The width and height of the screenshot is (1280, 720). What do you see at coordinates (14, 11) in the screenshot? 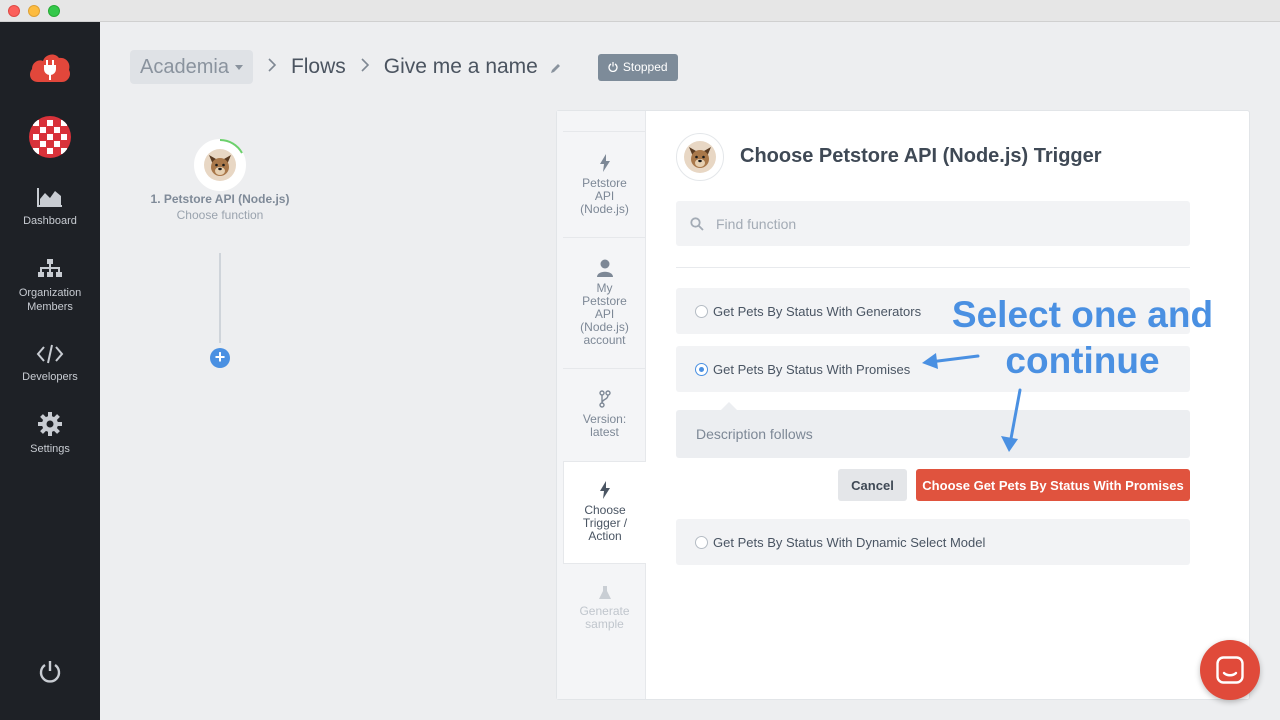
I see `close-window-button` at bounding box center [14, 11].